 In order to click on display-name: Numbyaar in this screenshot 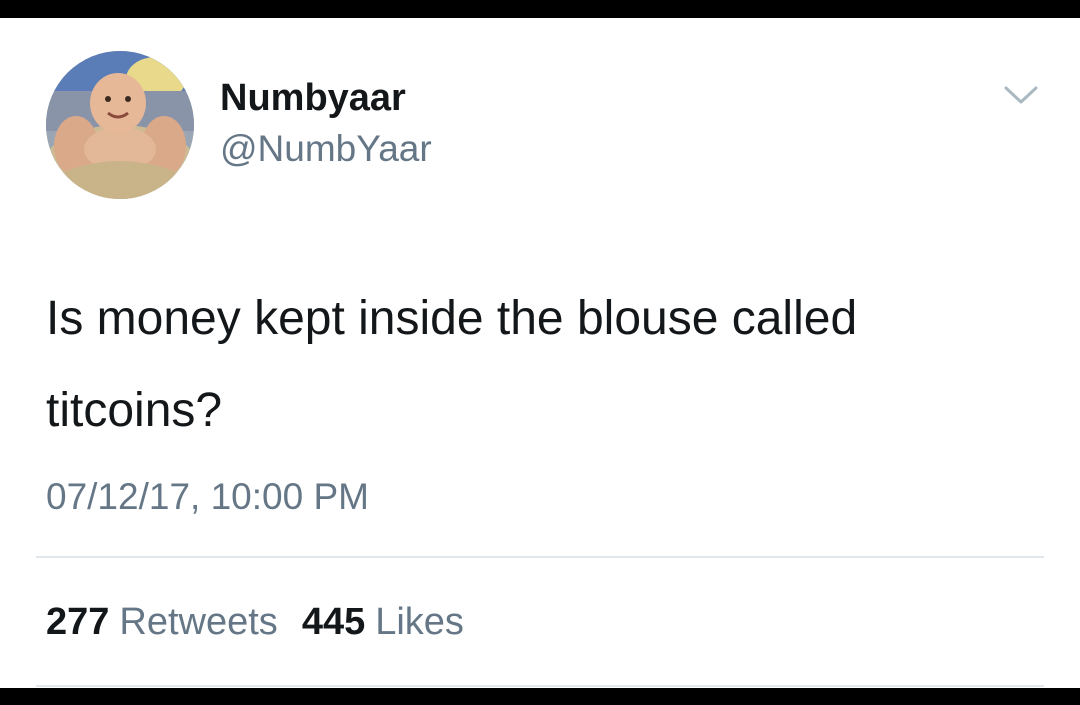, I will do `click(313, 98)`.